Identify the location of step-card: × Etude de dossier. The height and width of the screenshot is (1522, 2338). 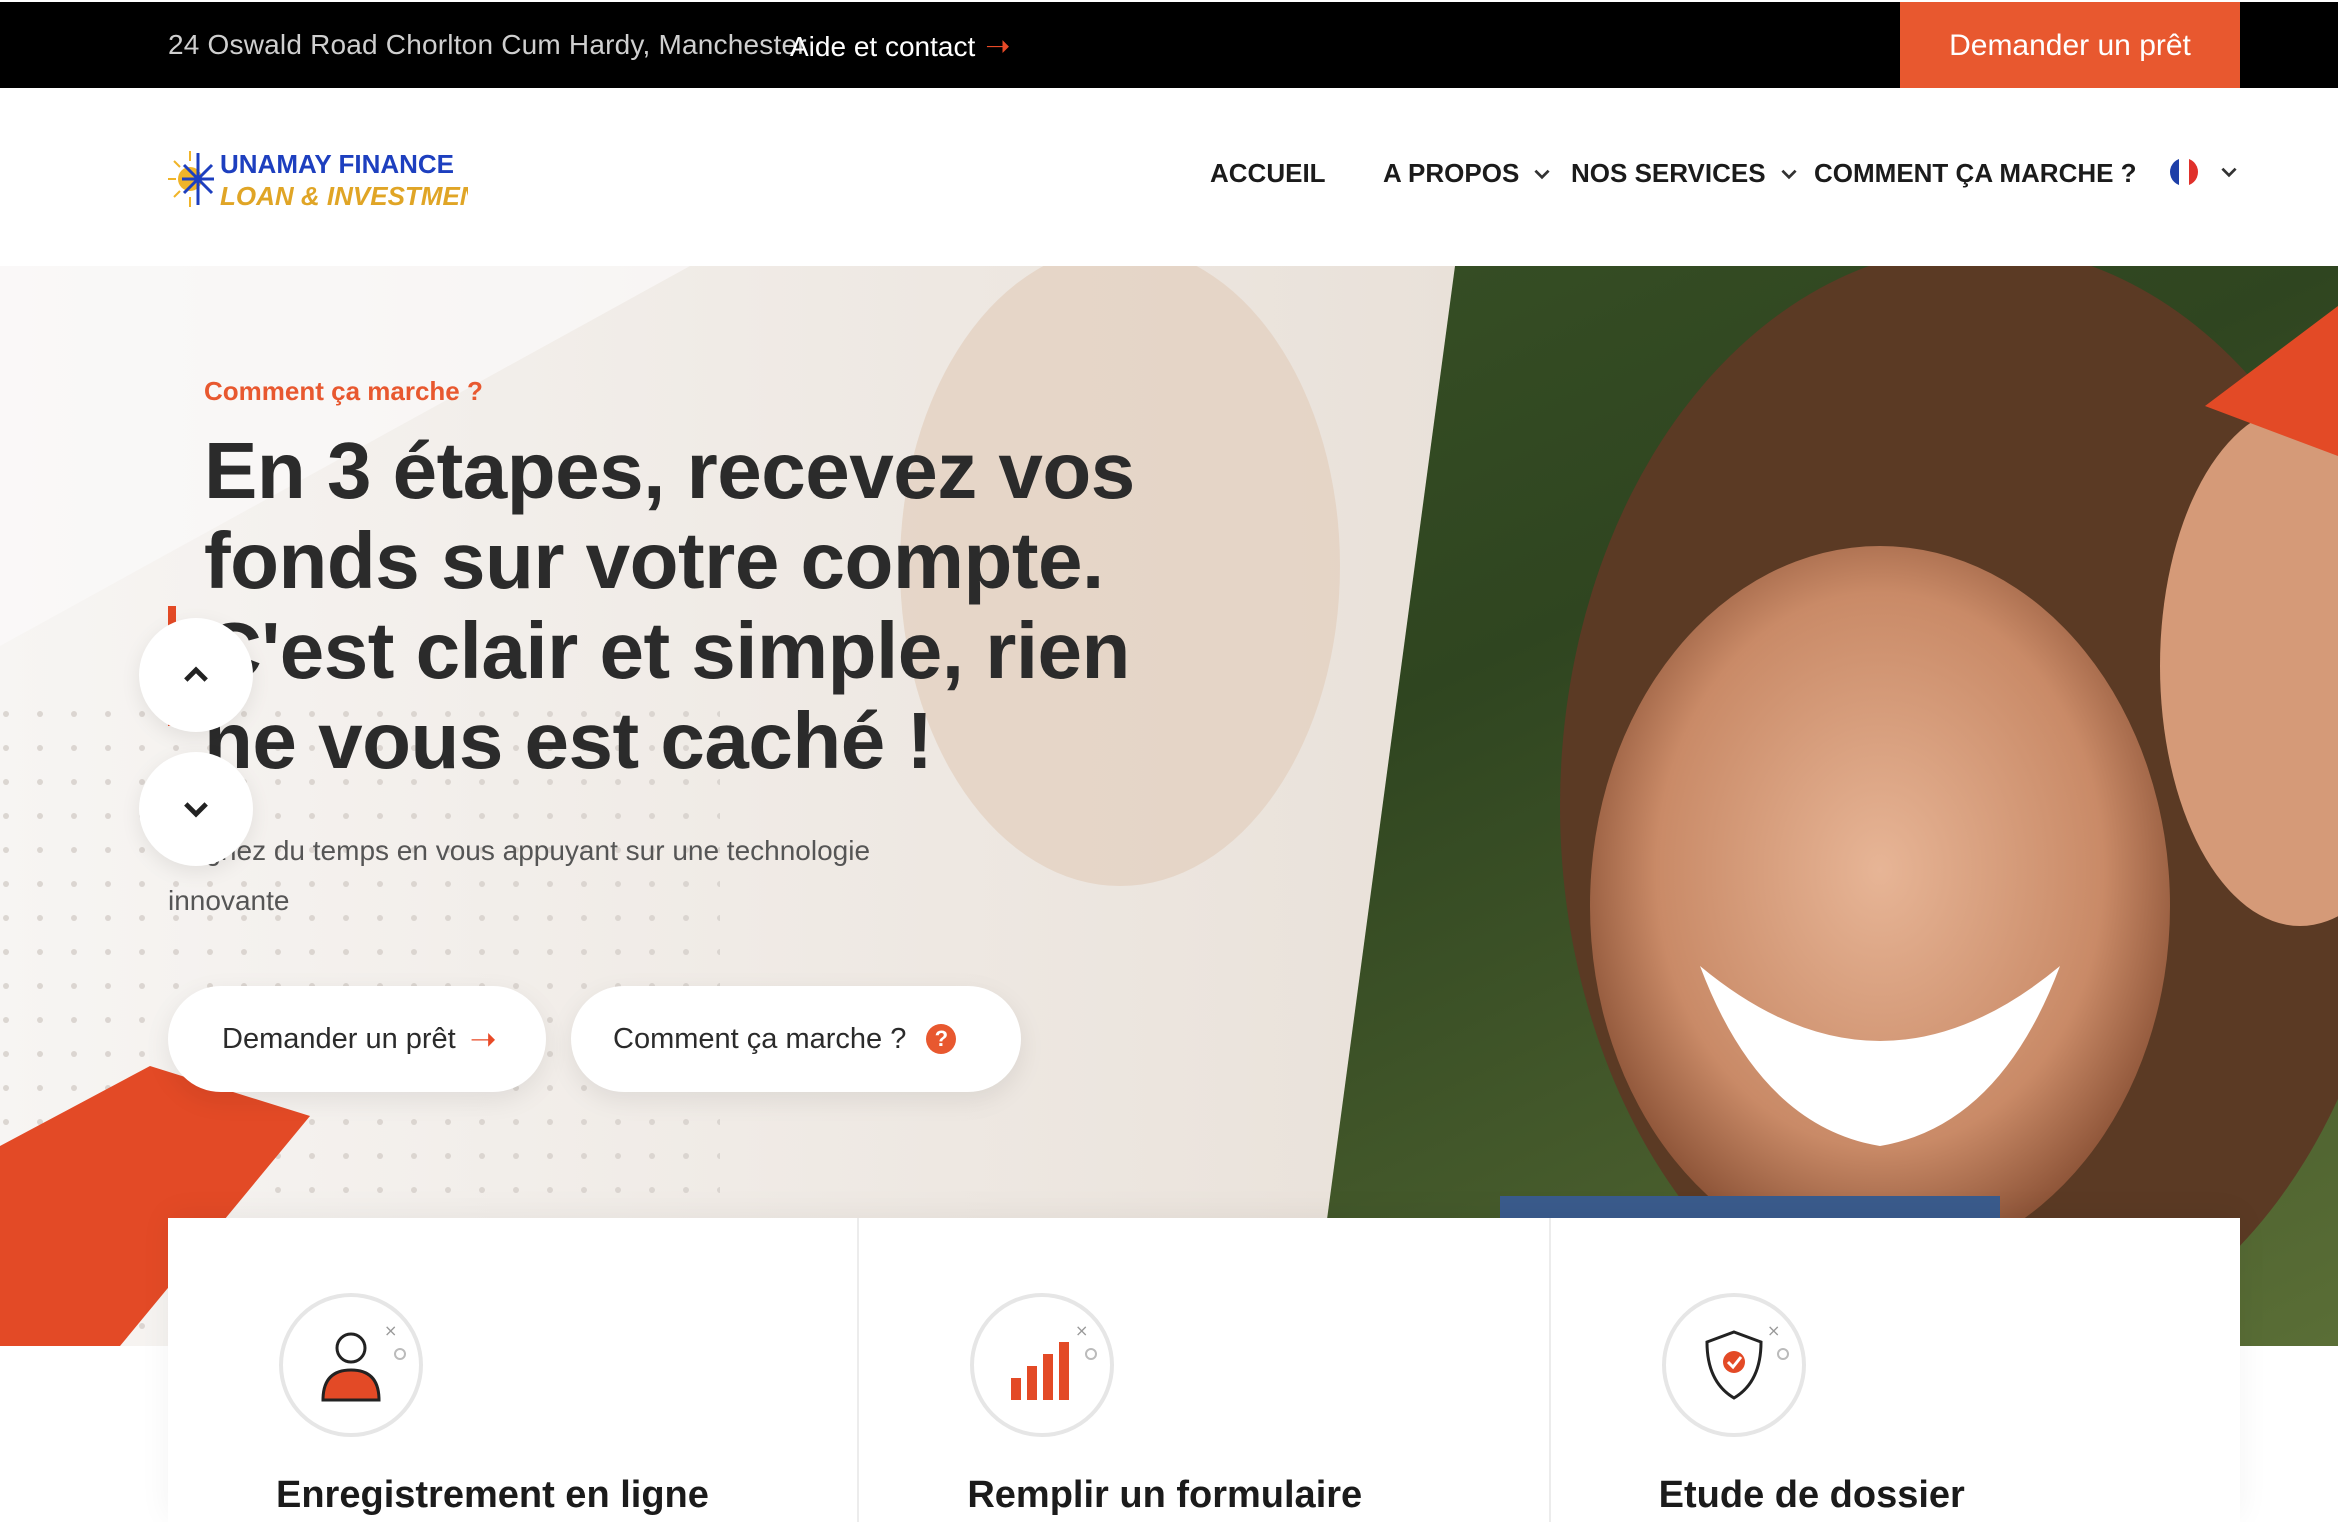
(1895, 1370).